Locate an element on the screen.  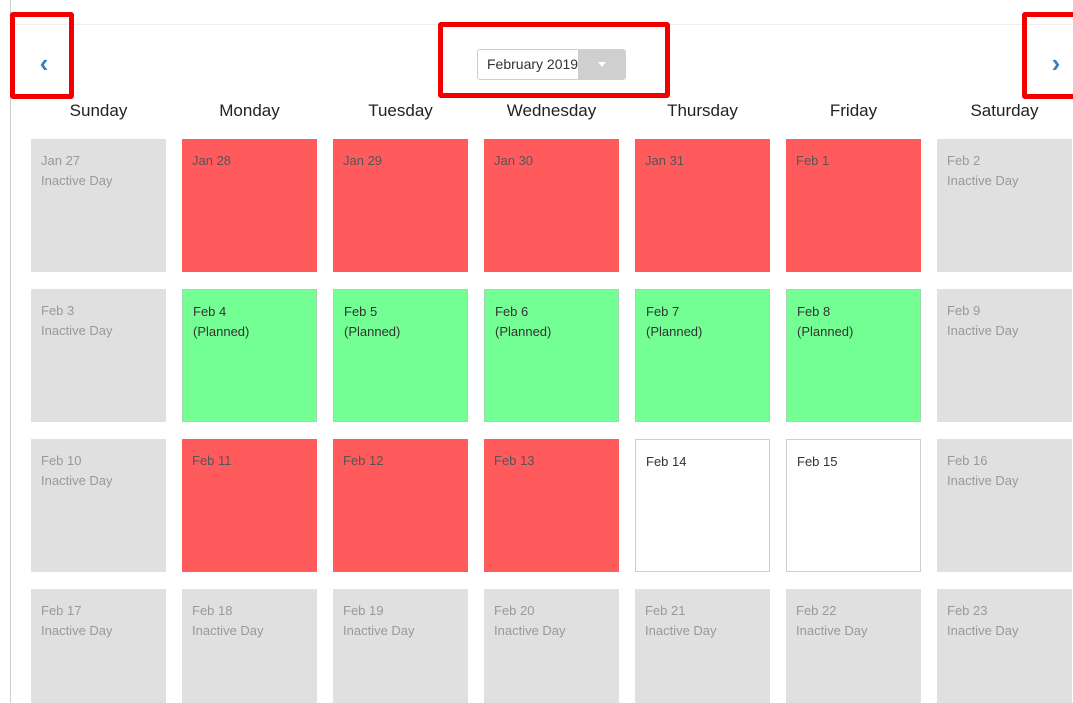
day-cell: Feb 2 Inactive Day is located at coordinates (1004, 205).